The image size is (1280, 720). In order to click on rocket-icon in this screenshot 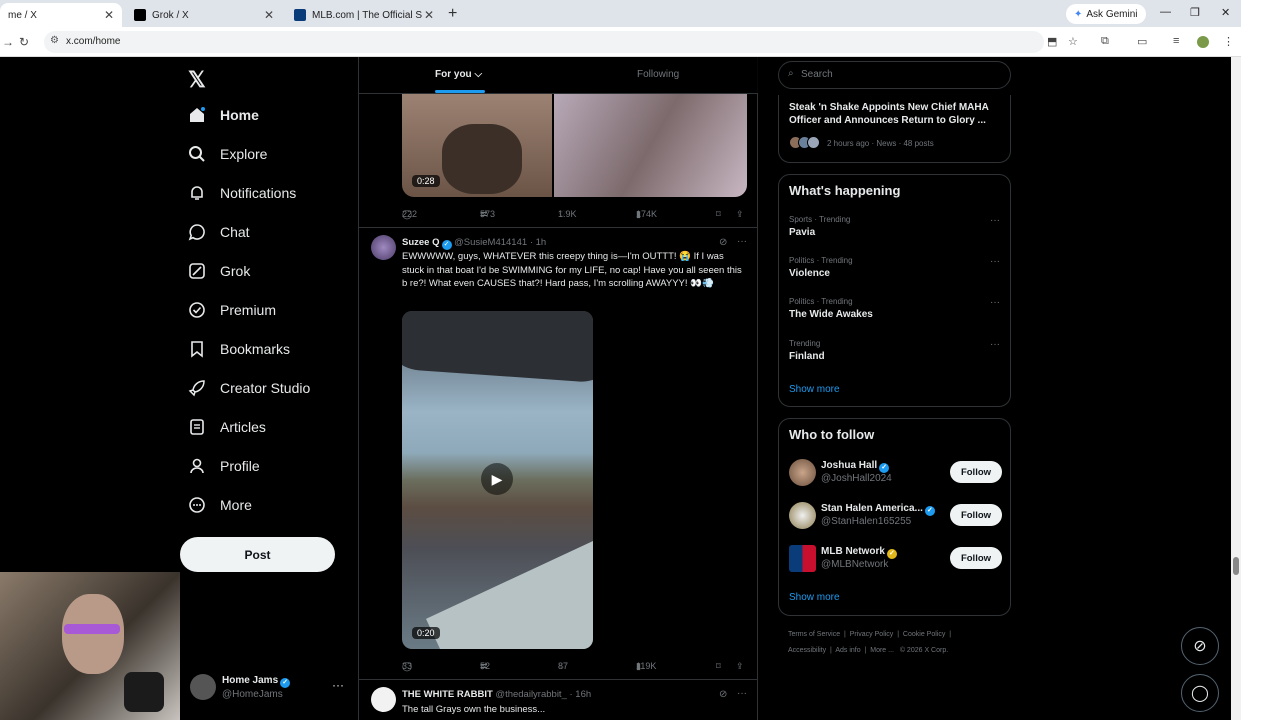, I will do `click(197, 388)`.